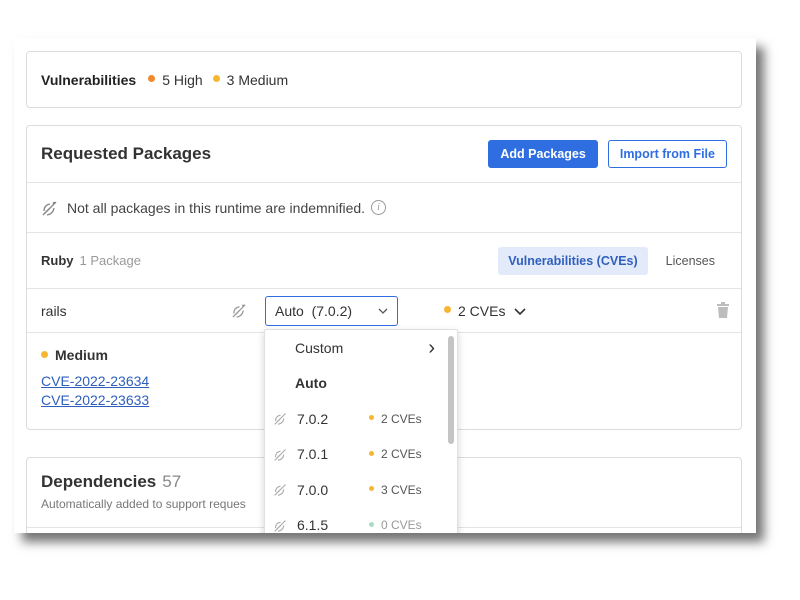  What do you see at coordinates (451, 390) in the screenshot?
I see `dropdown-scrollbar` at bounding box center [451, 390].